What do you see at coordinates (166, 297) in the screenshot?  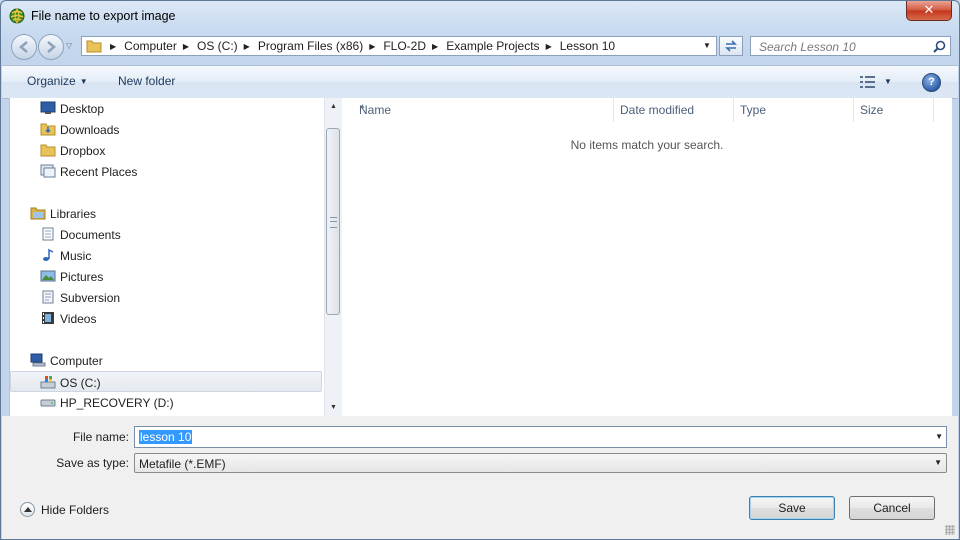 I see `nav-item-subversion: Subversion` at bounding box center [166, 297].